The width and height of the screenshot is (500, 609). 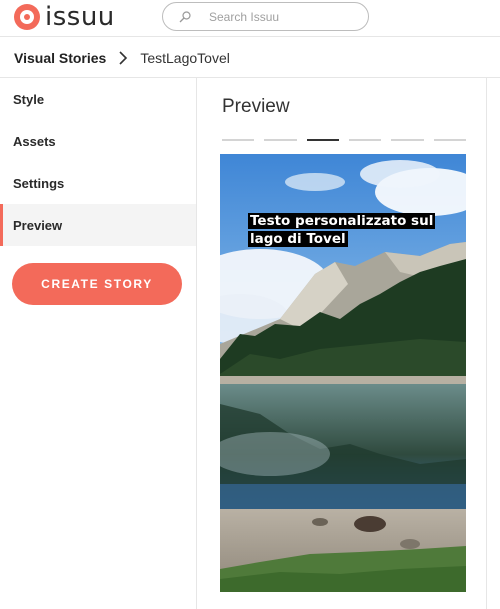 What do you see at coordinates (185, 17) in the screenshot?
I see `search-icon` at bounding box center [185, 17].